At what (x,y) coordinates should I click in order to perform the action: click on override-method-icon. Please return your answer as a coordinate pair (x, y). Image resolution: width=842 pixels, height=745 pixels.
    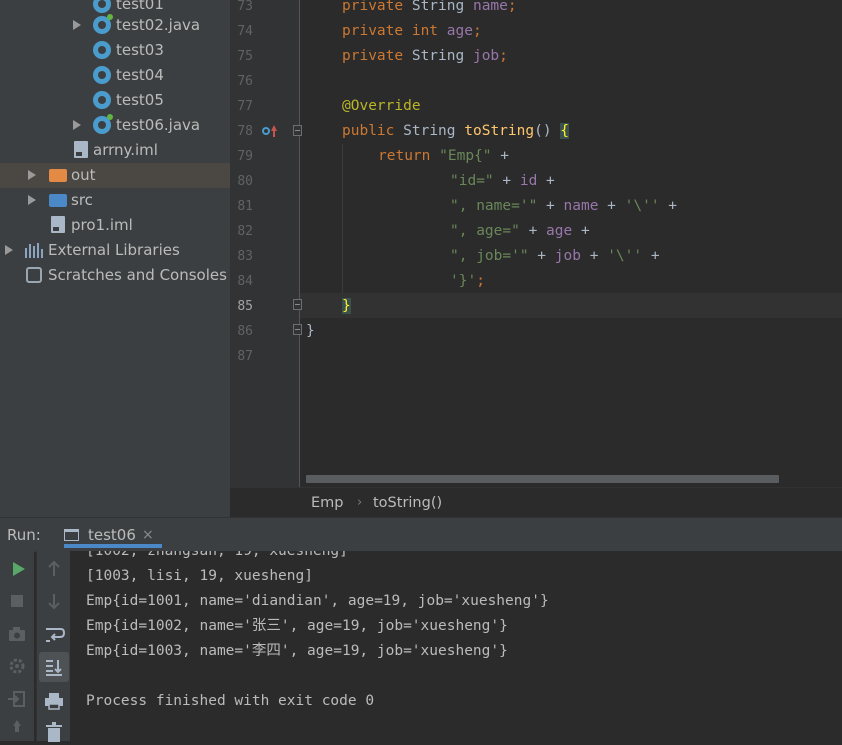
    Looking at the image, I should click on (269, 131).